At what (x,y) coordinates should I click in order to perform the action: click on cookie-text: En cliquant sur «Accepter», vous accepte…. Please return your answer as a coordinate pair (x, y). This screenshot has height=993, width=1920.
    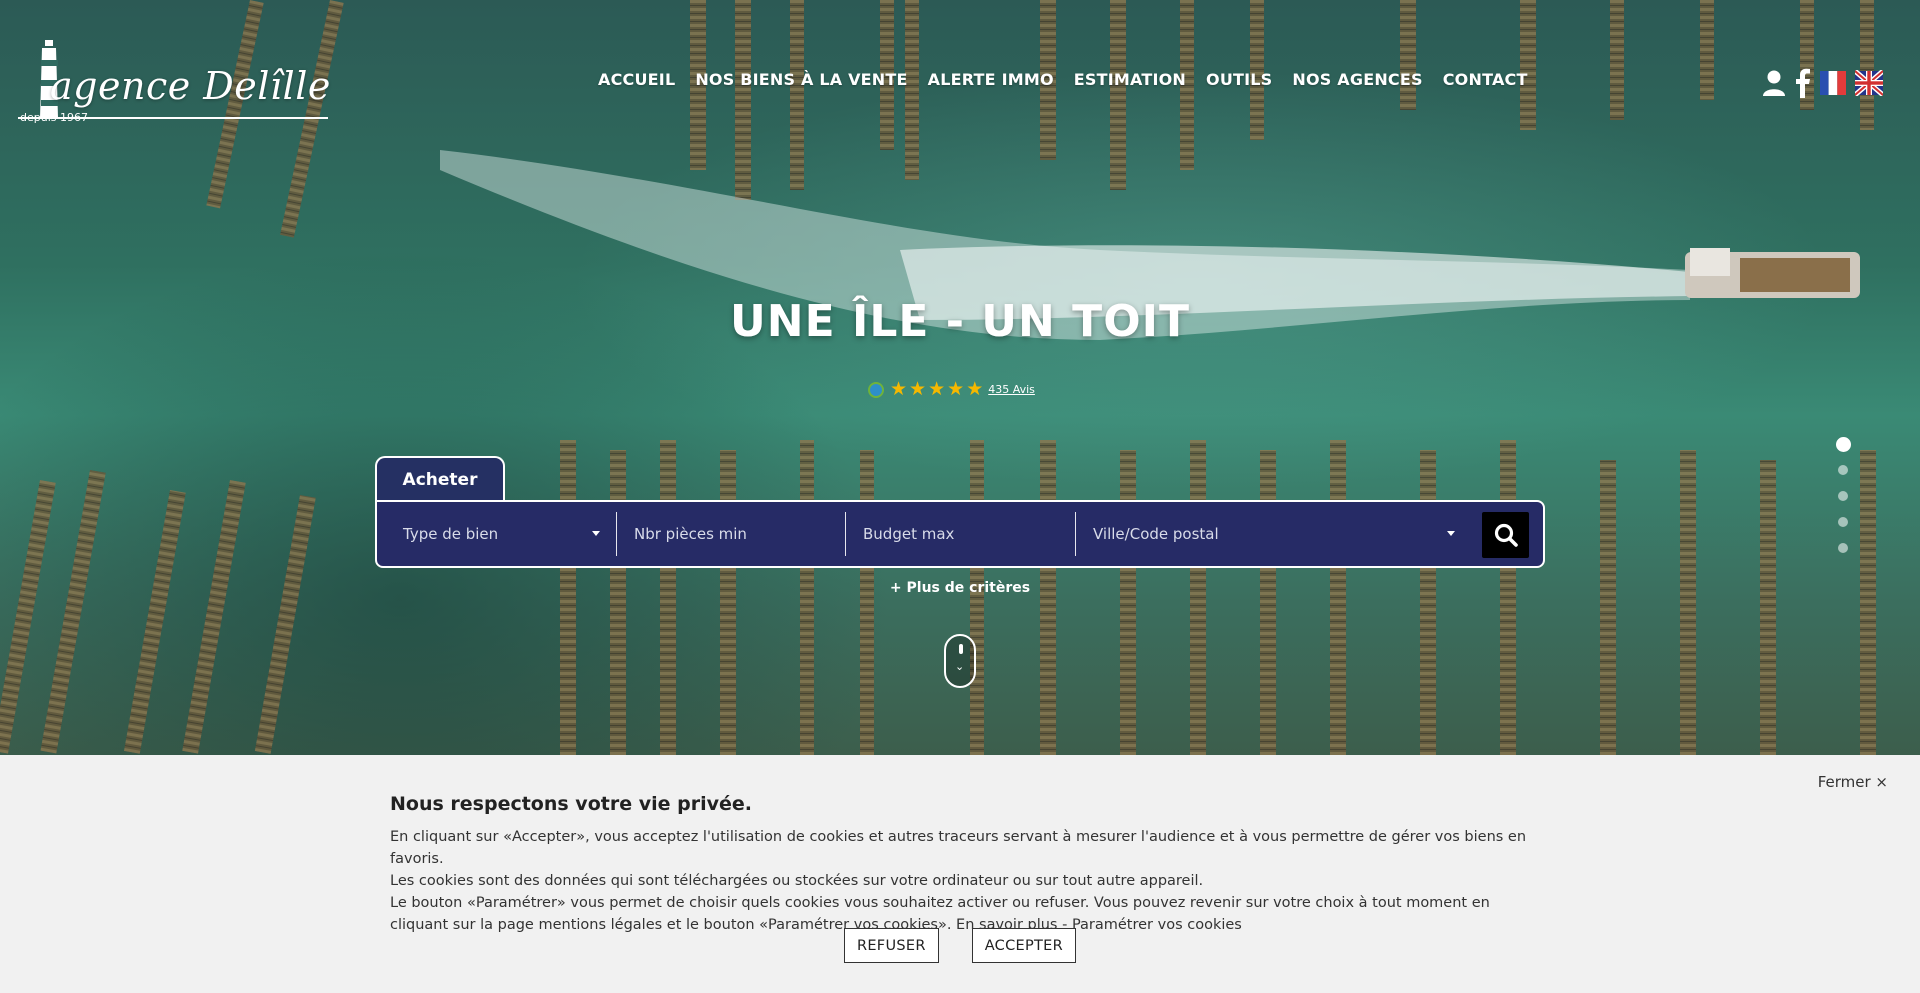
    Looking at the image, I should click on (965, 881).